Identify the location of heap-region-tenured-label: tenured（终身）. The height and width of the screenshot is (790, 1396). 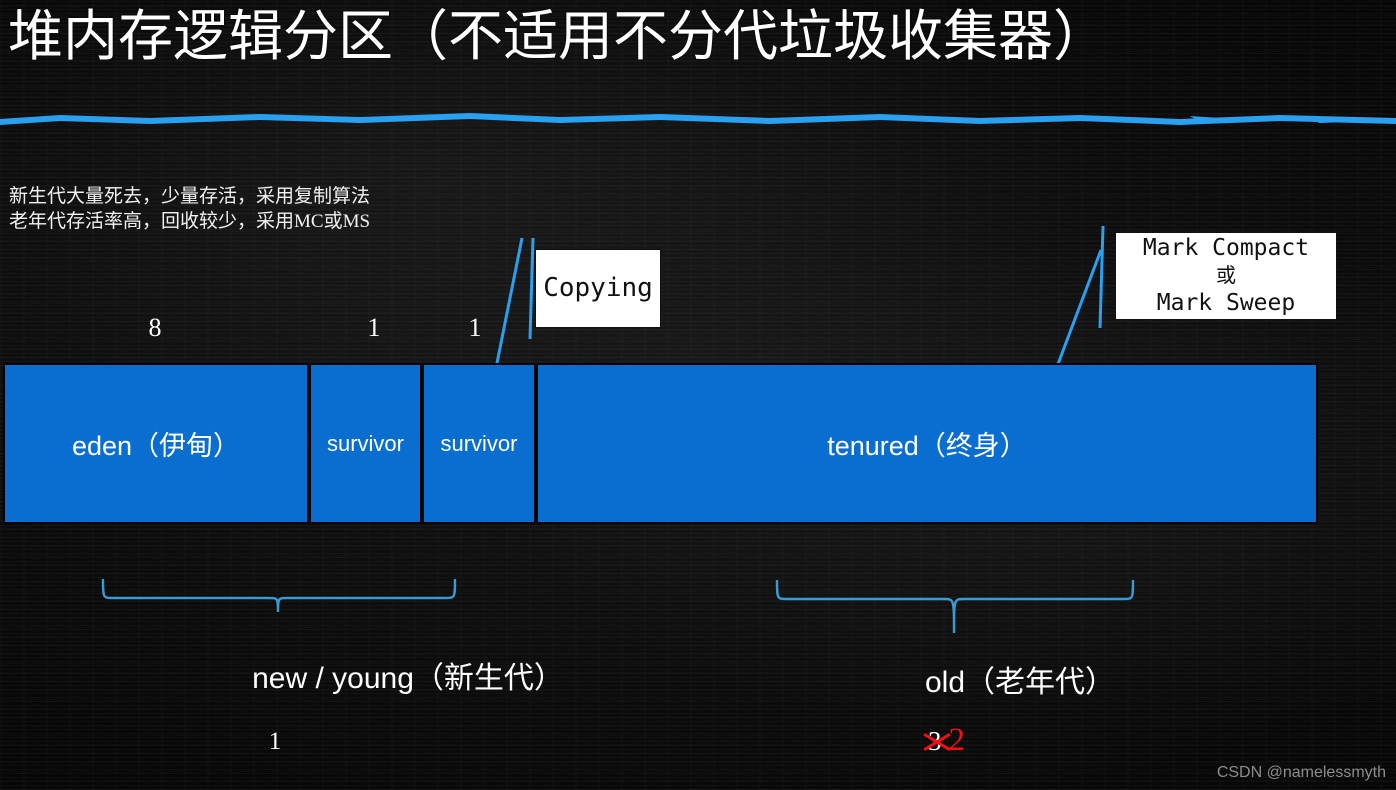
(927, 446).